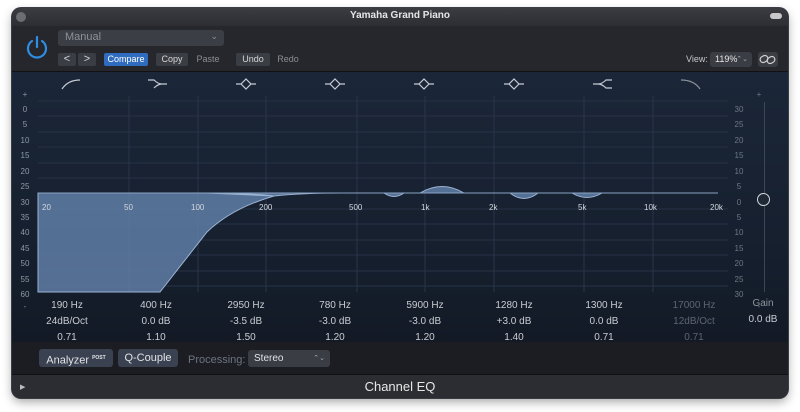 This screenshot has height=412, width=800. What do you see at coordinates (425, 338) in the screenshot?
I see `band-5-q: 1.20` at bounding box center [425, 338].